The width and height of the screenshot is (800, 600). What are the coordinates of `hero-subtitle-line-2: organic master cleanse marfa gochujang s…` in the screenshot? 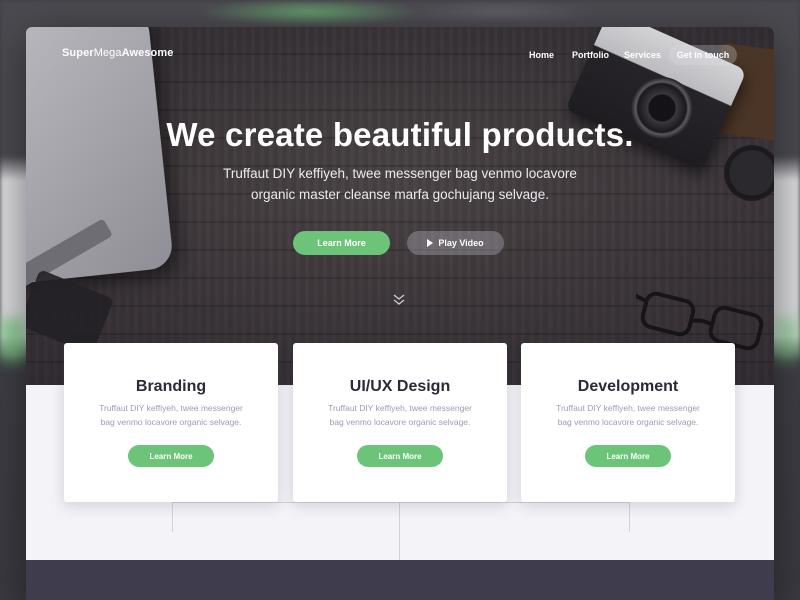 It's located at (400, 194).